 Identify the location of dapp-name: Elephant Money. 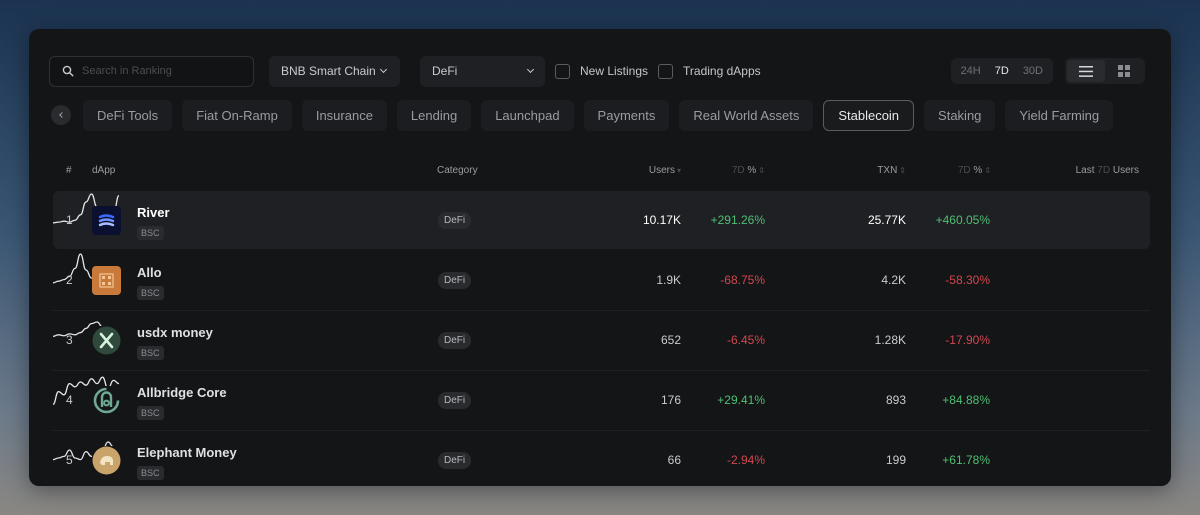
(187, 452).